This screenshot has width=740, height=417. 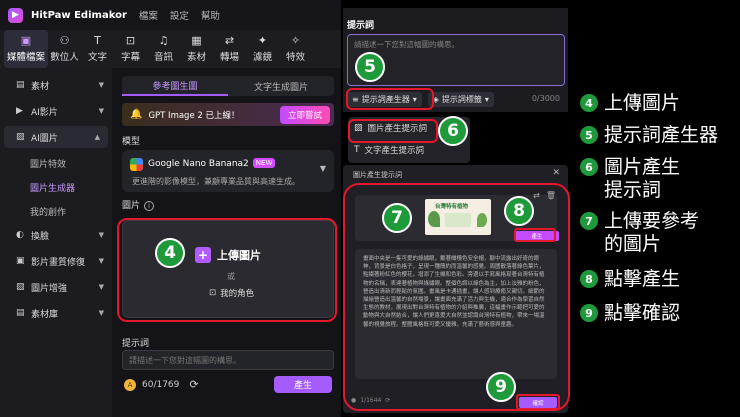 What do you see at coordinates (304, 114) in the screenshot?
I see `try-now-button: 立即嘗試` at bounding box center [304, 114].